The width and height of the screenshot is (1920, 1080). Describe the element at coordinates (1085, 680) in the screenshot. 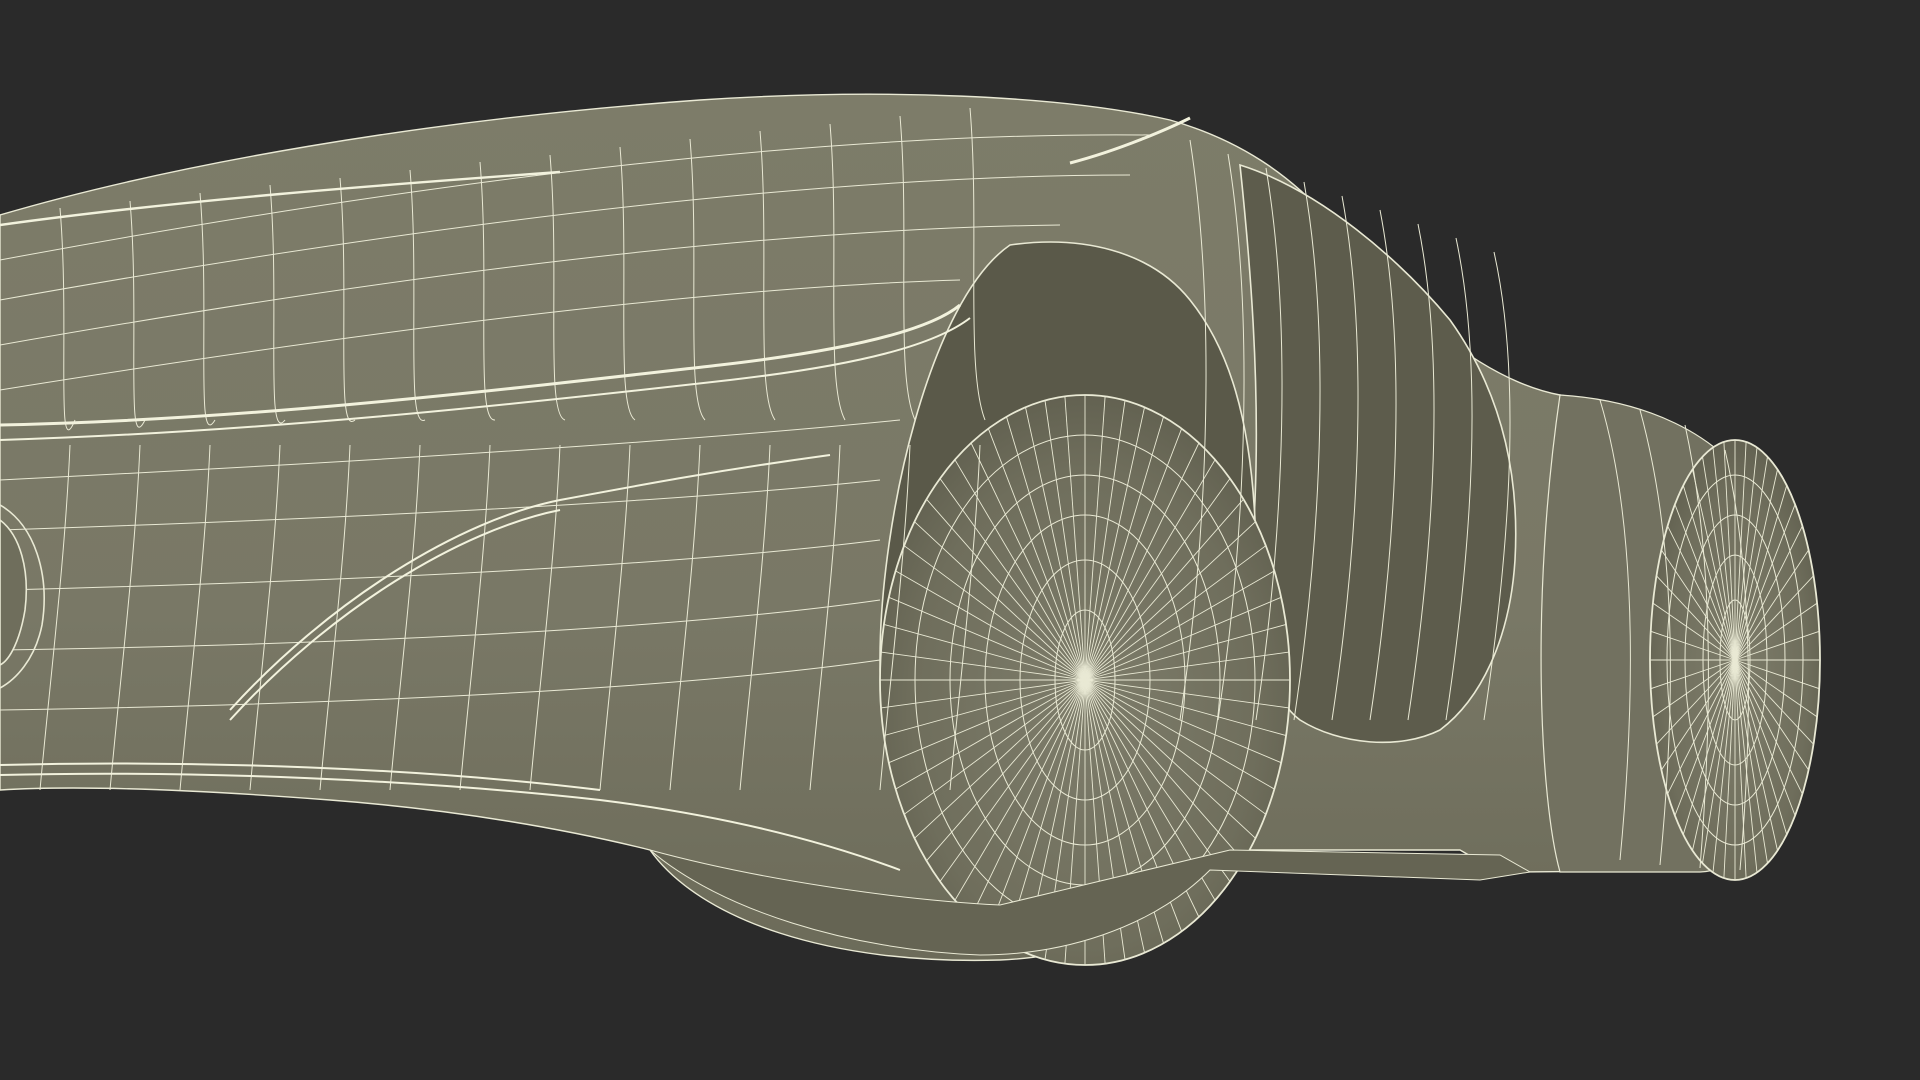

I see `rear-wheel` at that location.